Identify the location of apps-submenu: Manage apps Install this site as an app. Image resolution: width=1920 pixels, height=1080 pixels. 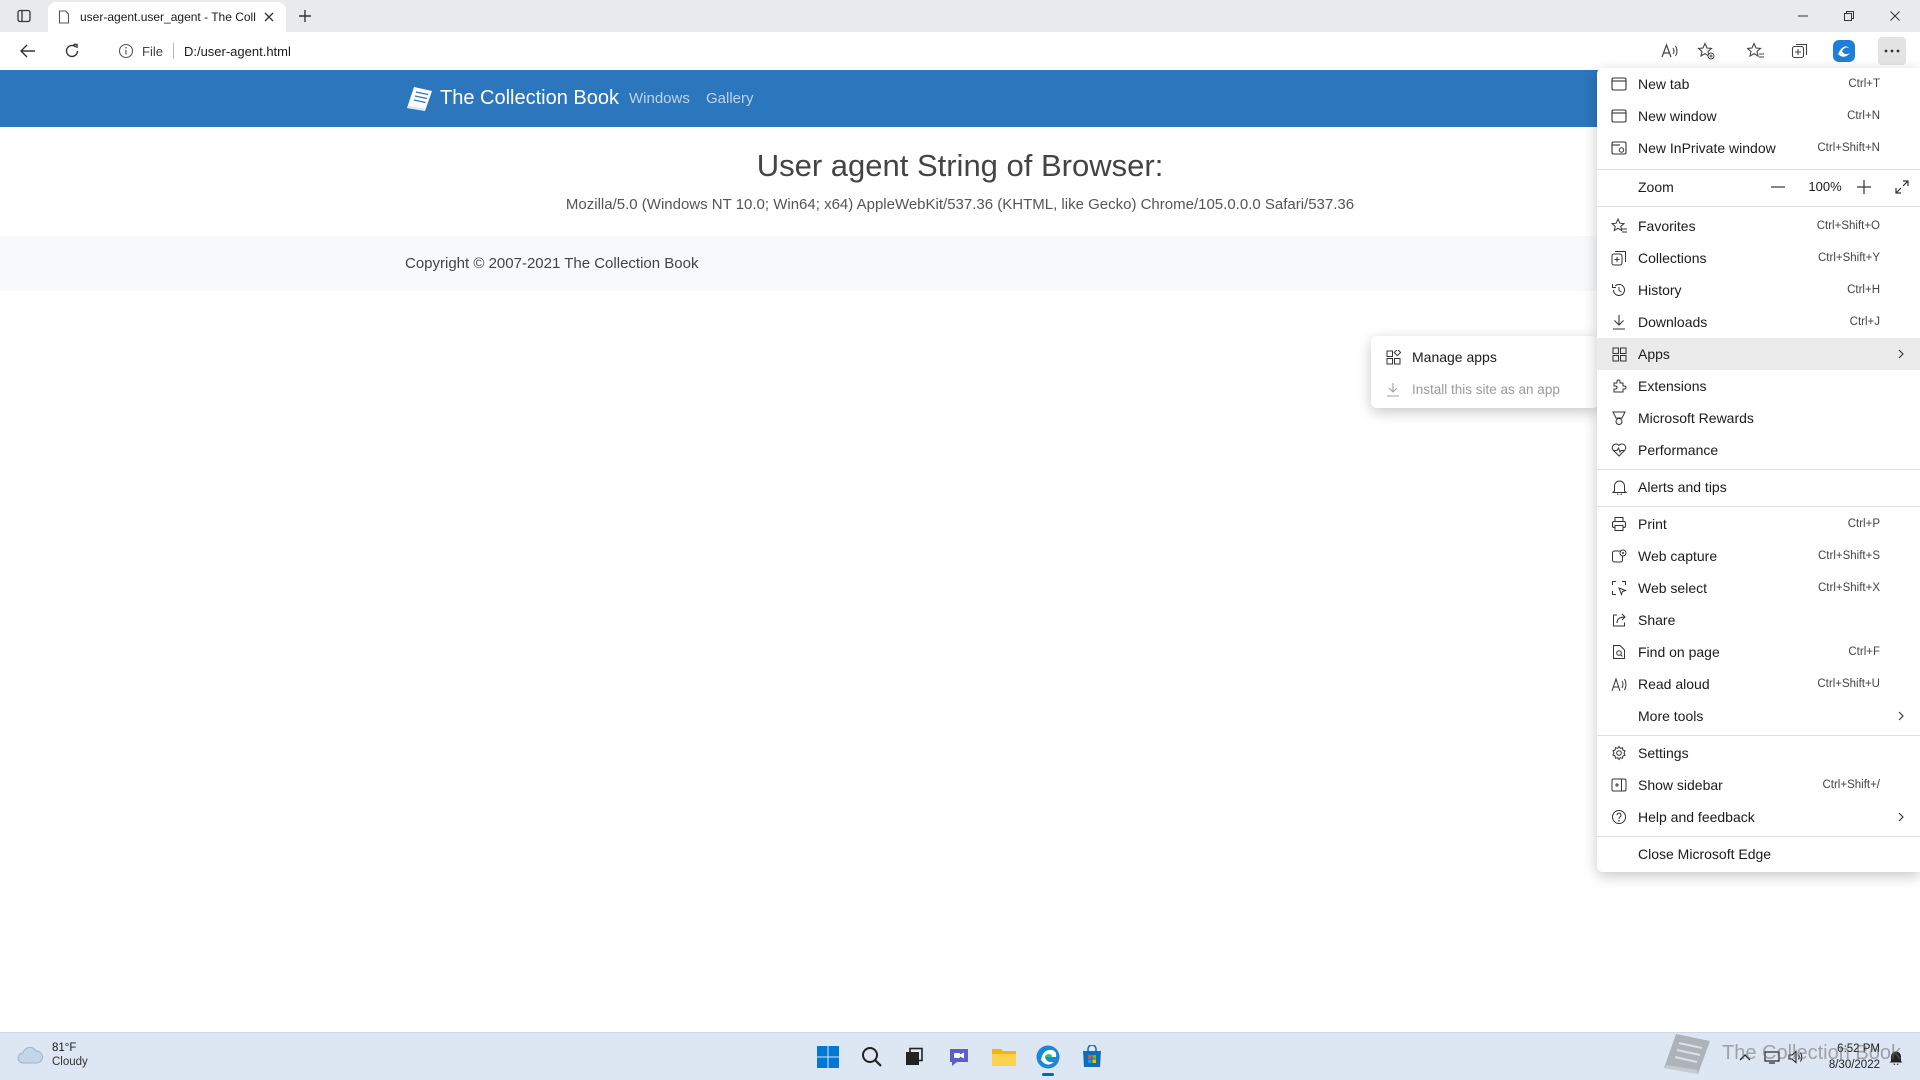
(1485, 372).